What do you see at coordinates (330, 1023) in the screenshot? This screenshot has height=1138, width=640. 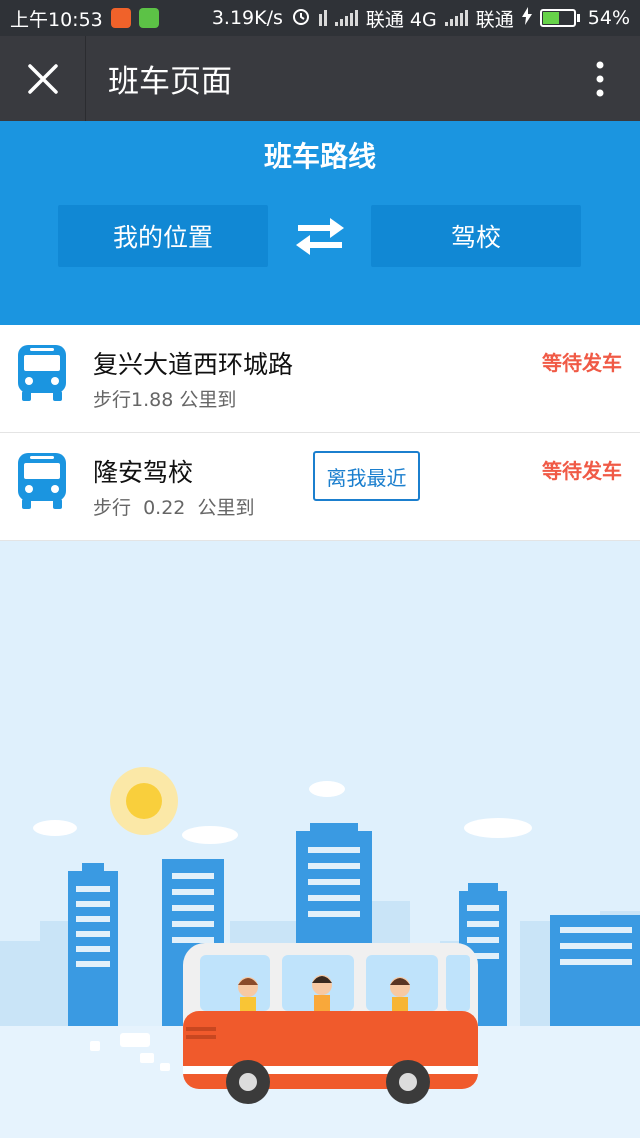 I see `bus-illustration` at bounding box center [330, 1023].